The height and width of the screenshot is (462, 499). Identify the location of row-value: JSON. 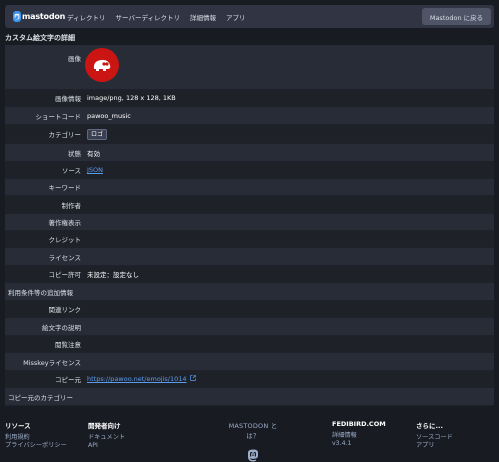
(92, 170).